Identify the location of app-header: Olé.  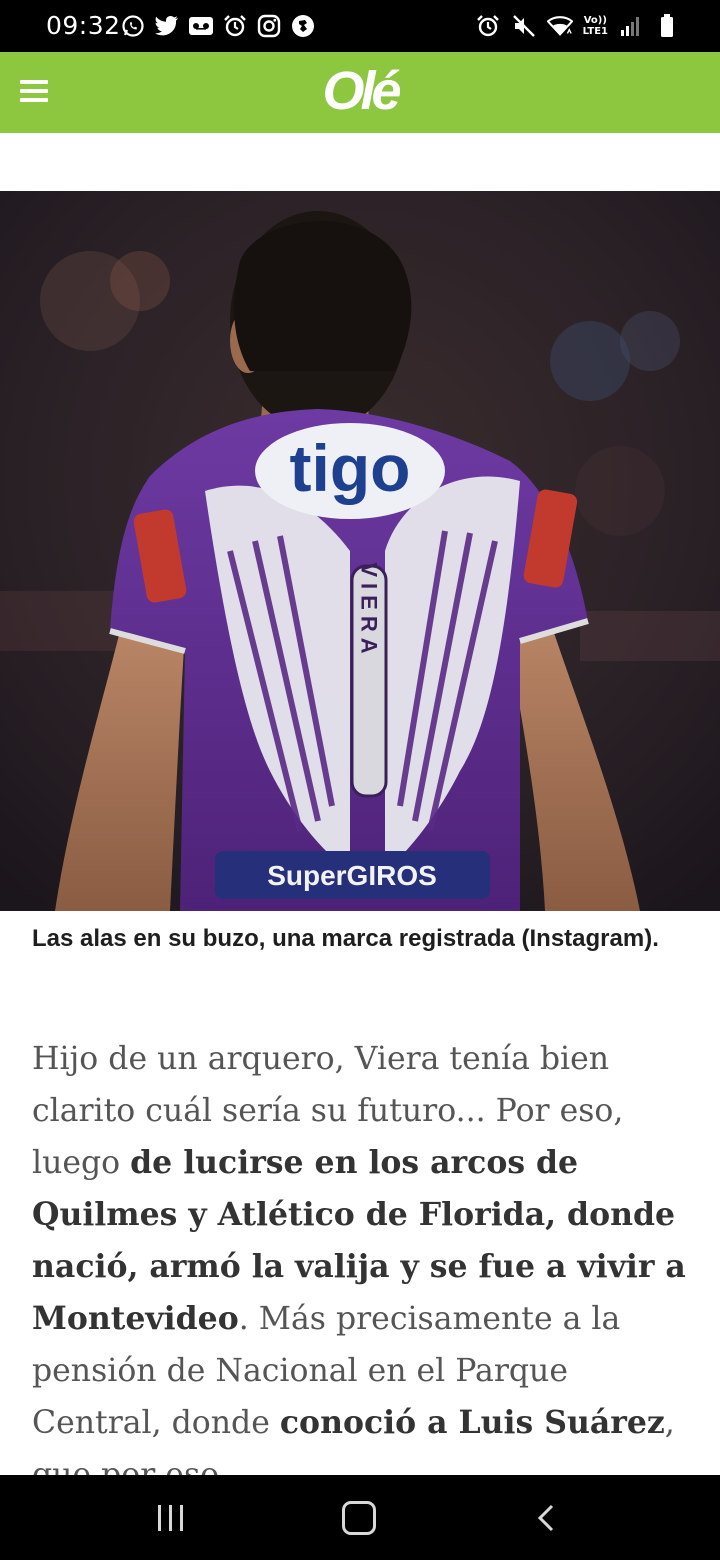
(360, 92).